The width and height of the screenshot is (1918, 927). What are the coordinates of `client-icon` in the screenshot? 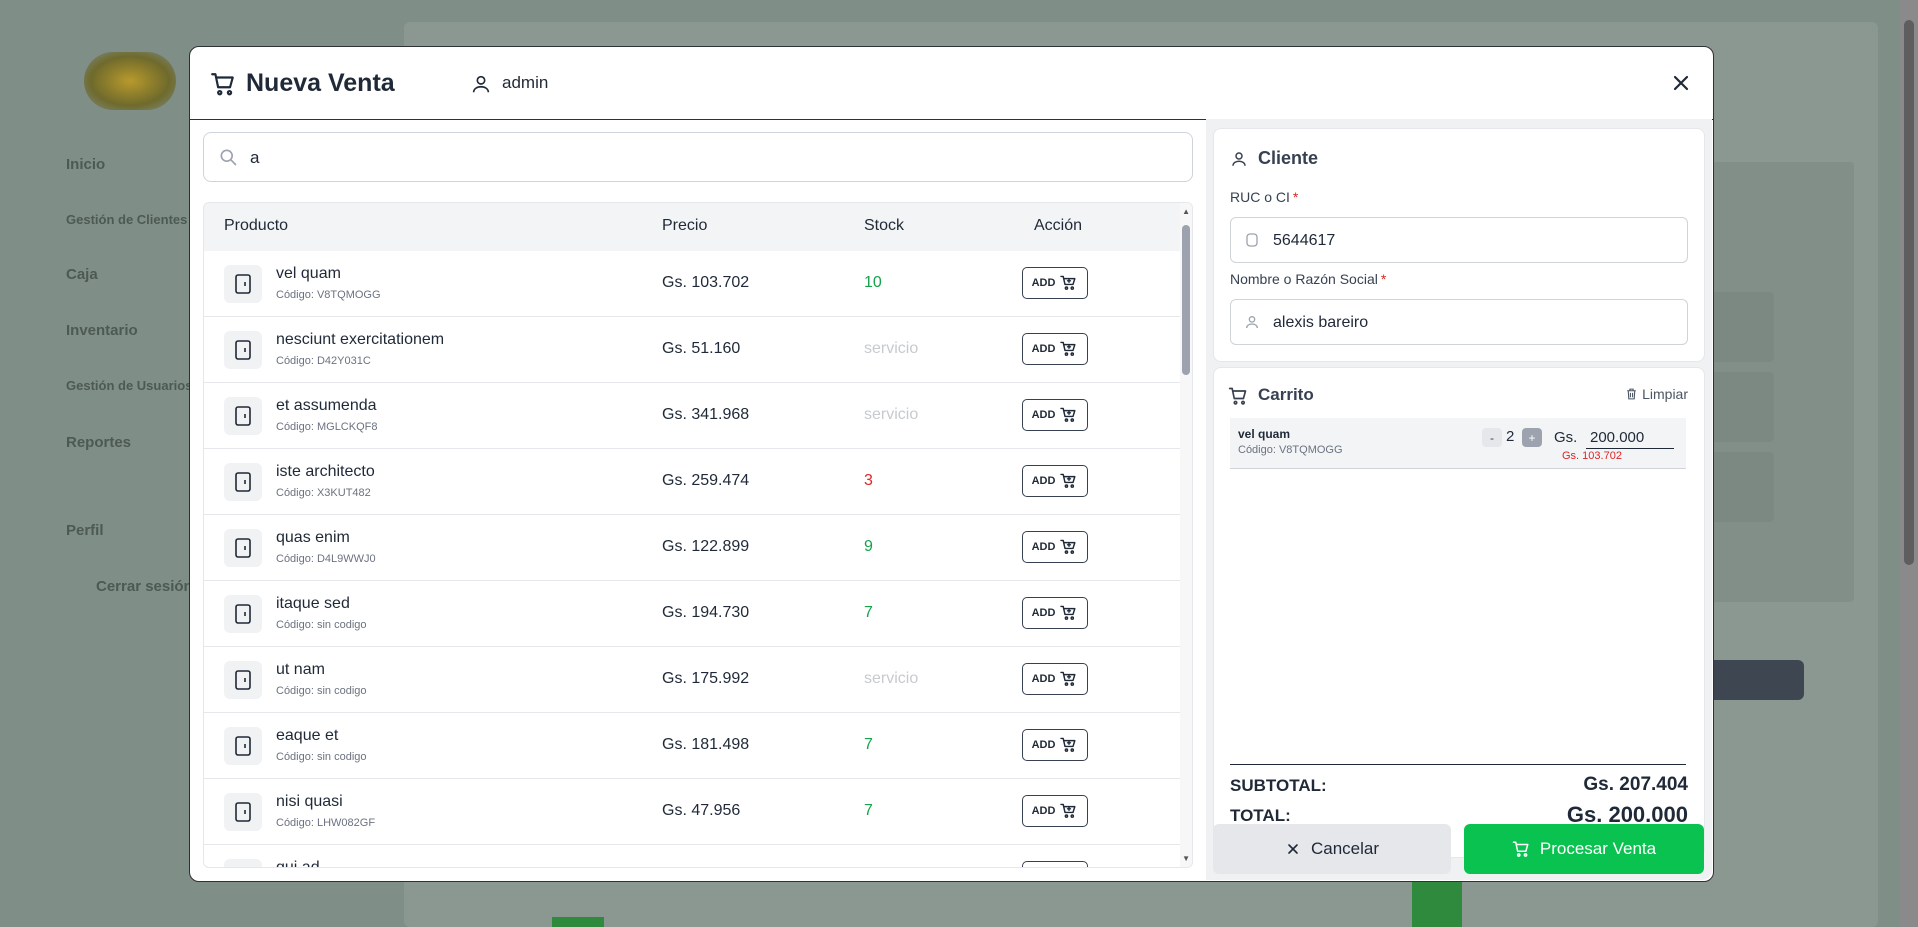 It's located at (1239, 159).